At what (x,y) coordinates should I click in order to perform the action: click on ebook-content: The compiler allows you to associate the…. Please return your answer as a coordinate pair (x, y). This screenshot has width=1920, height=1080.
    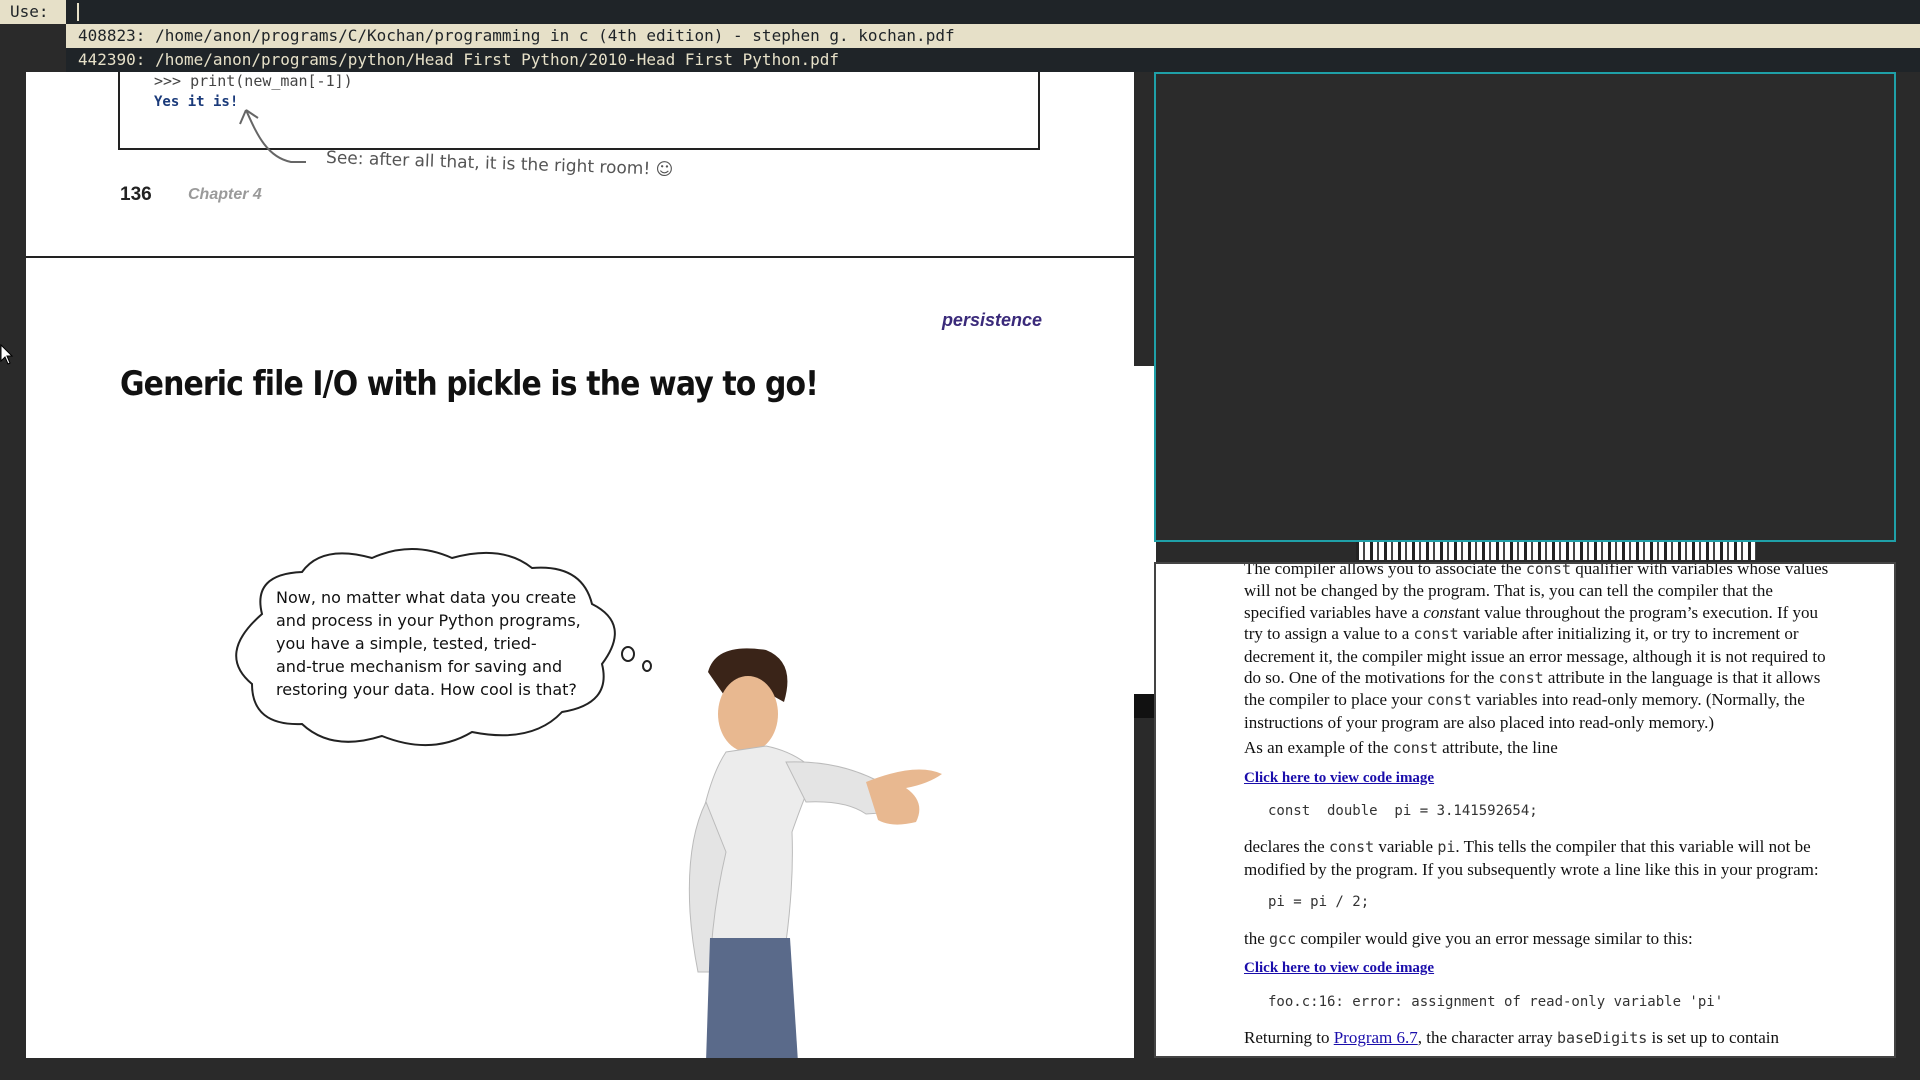
    Looking at the image, I should click on (1539, 807).